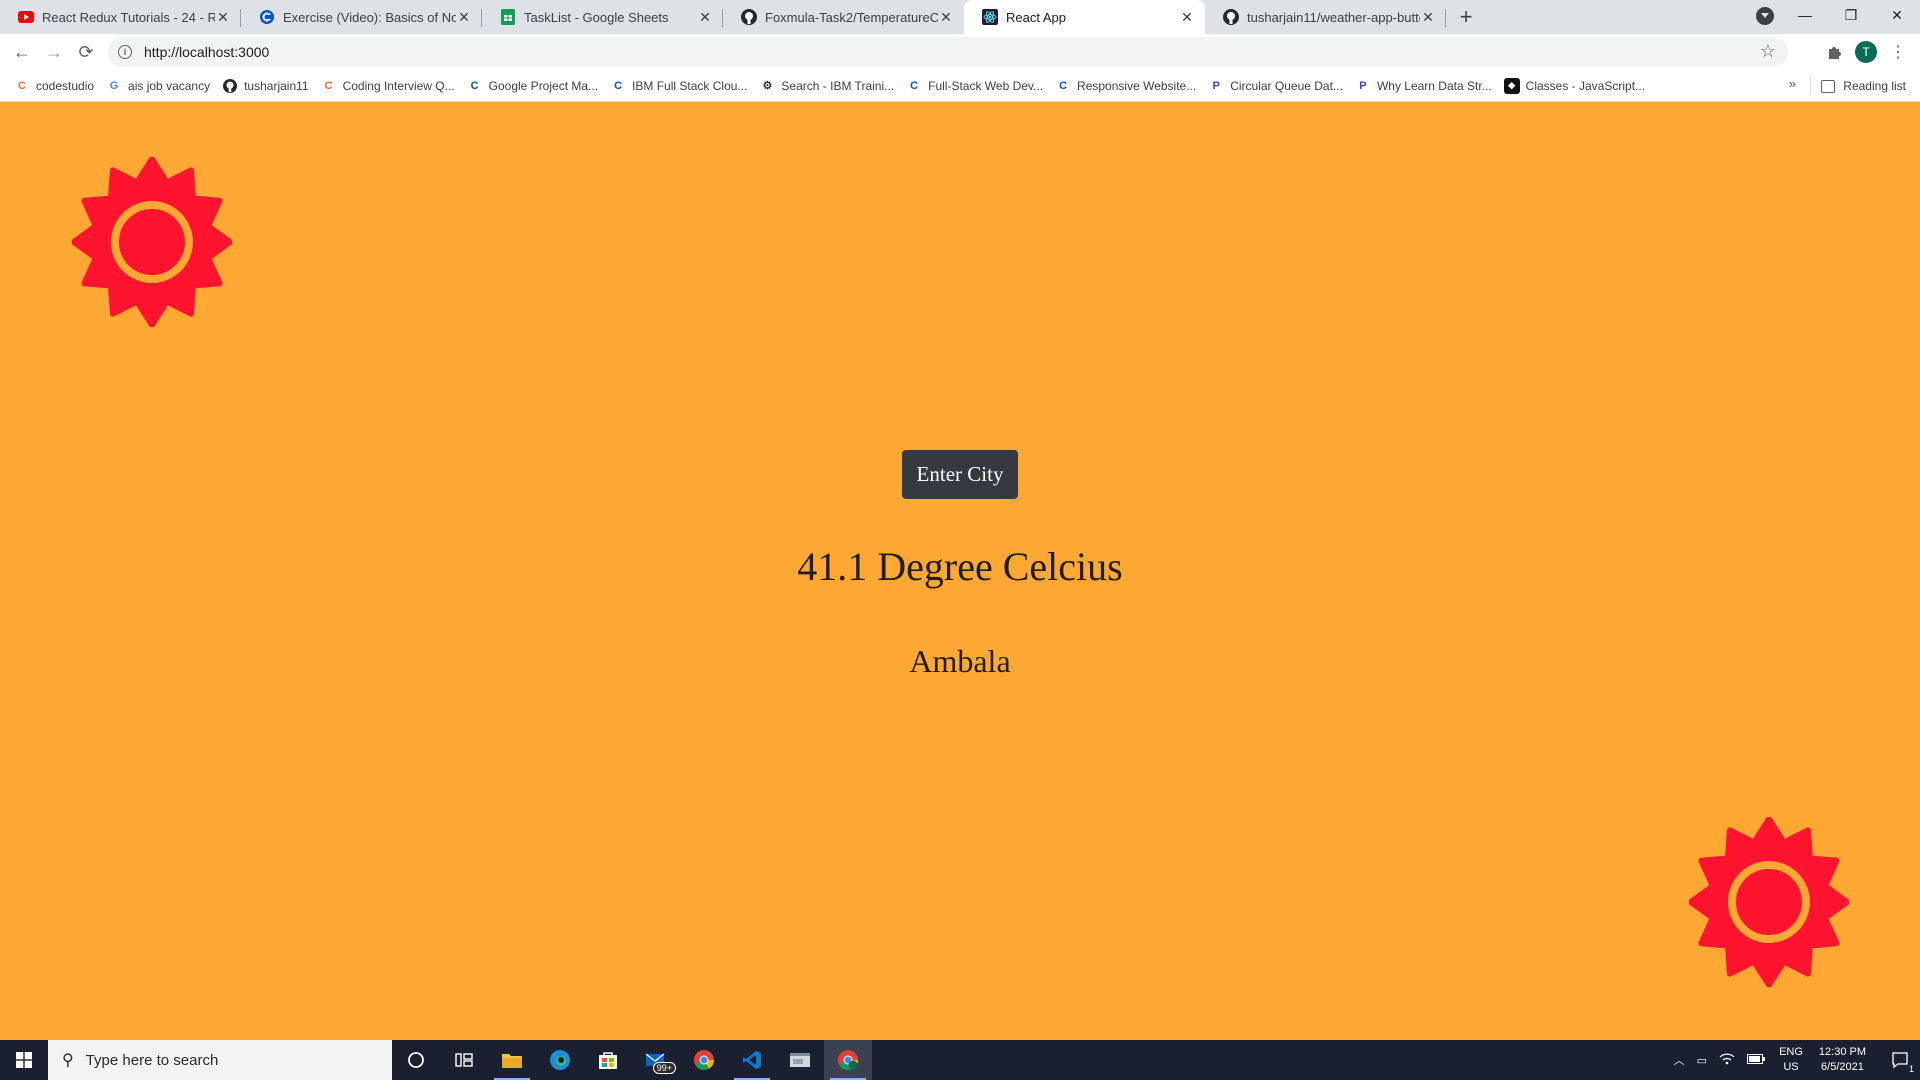 This screenshot has height=1080, width=1920. What do you see at coordinates (416, 1060) in the screenshot?
I see `cortana-icon` at bounding box center [416, 1060].